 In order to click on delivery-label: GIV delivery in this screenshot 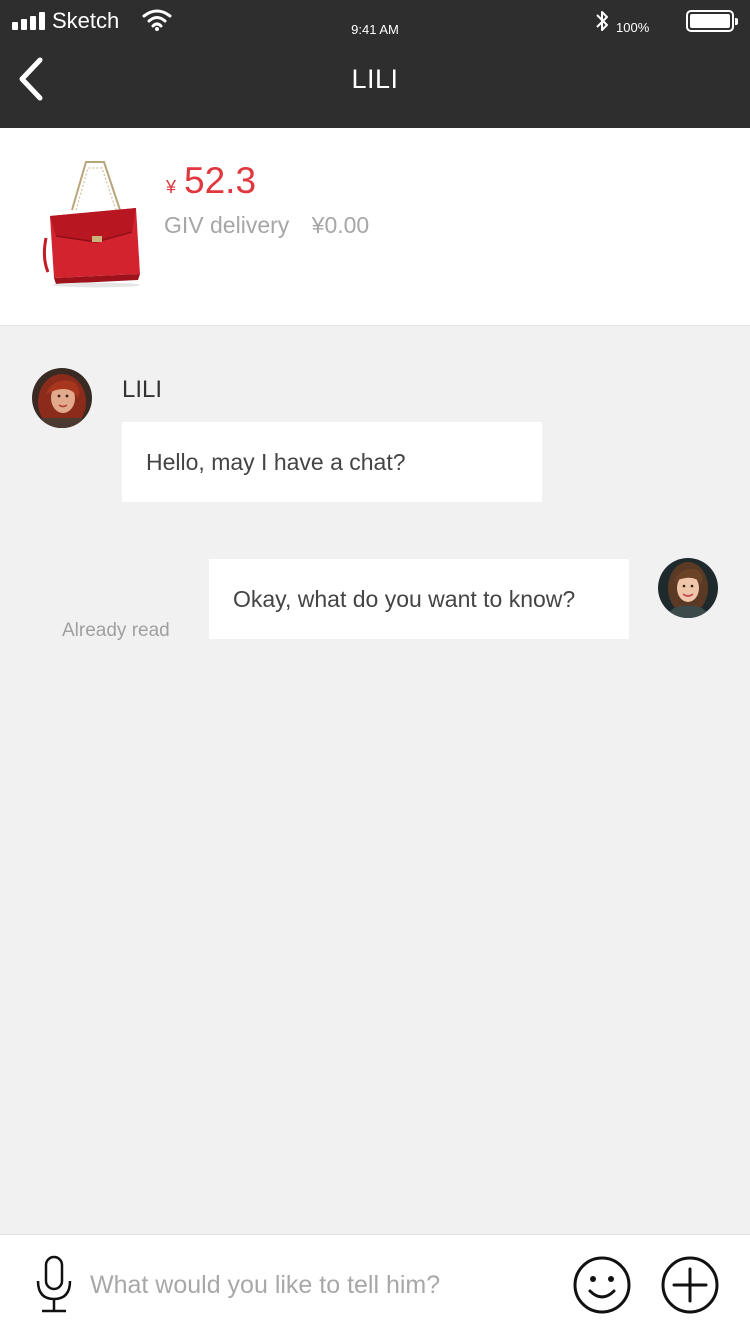, I will do `click(227, 225)`.